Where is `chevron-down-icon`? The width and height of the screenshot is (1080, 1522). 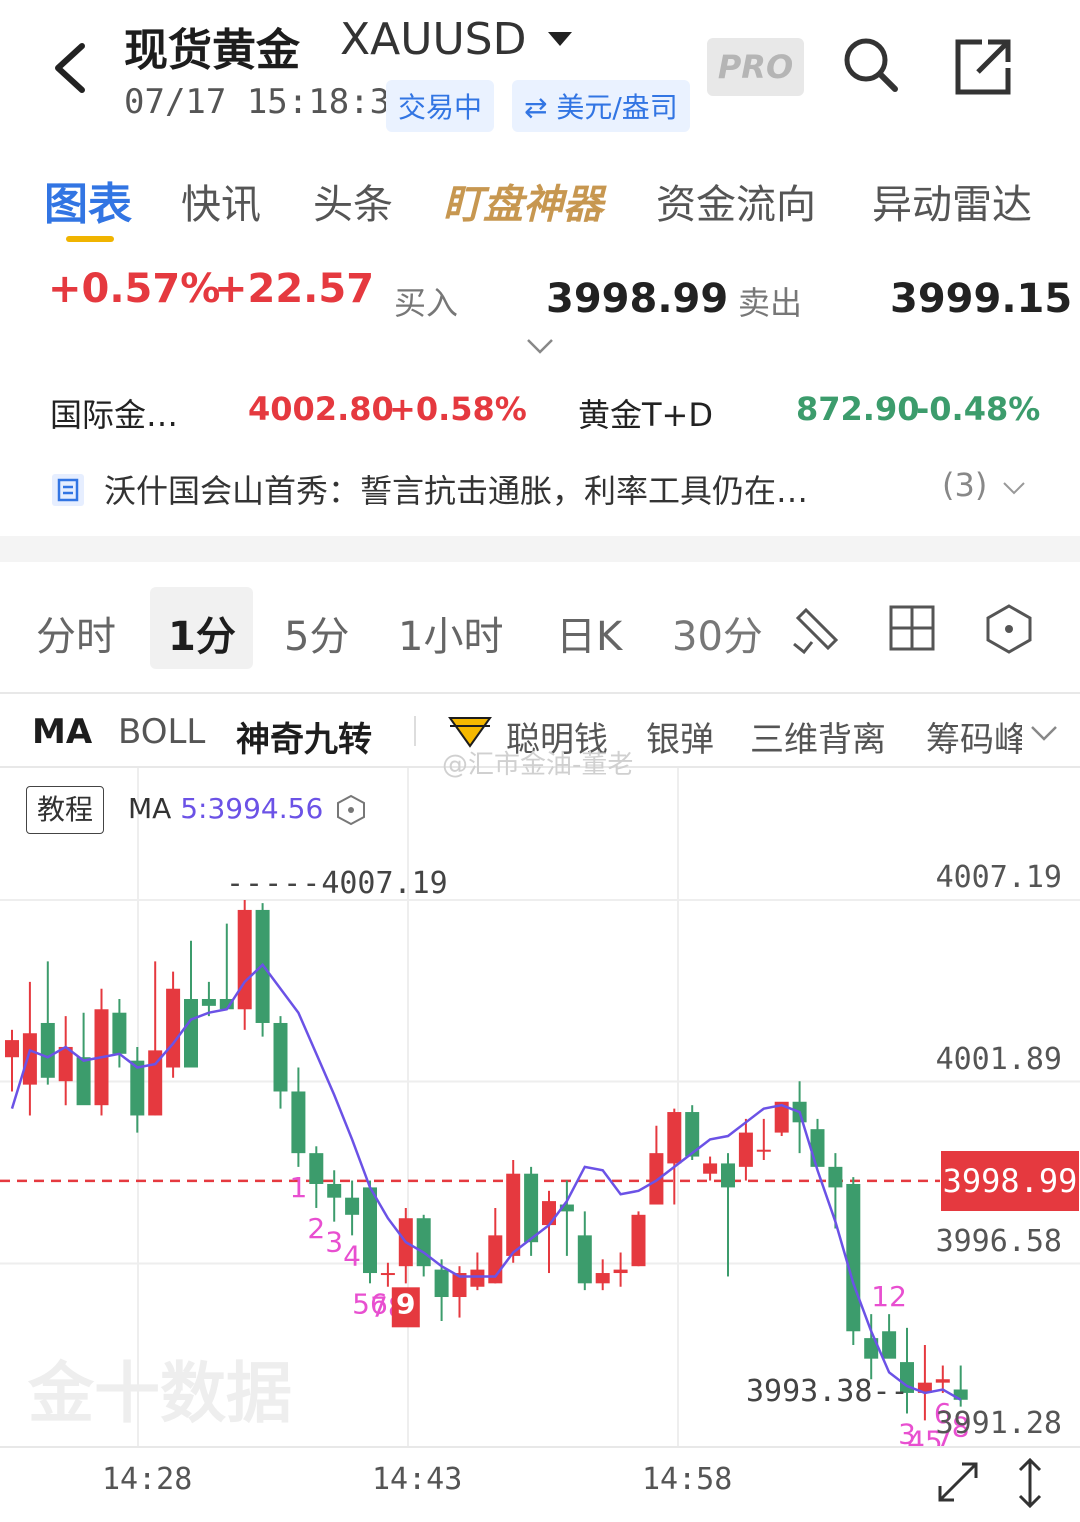 chevron-down-icon is located at coordinates (1044, 733).